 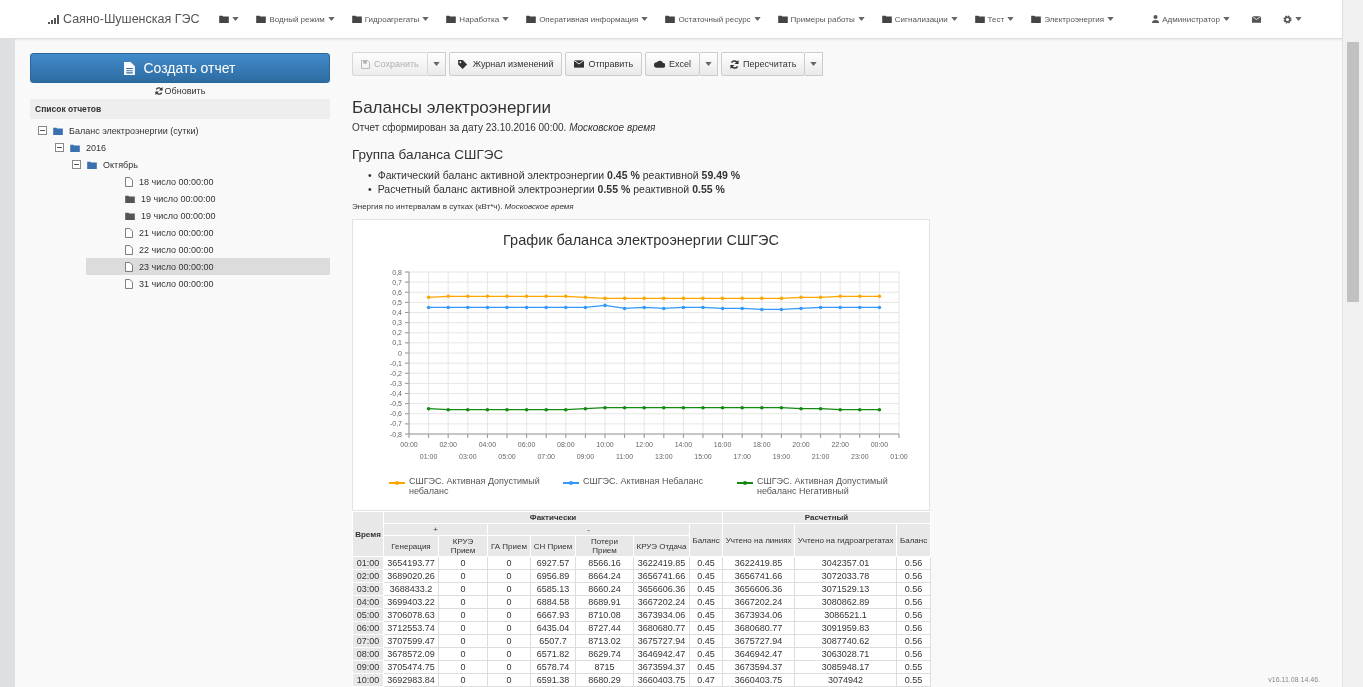 What do you see at coordinates (553, 667) in the screenshot?
I see `table-cell: 6578.74` at bounding box center [553, 667].